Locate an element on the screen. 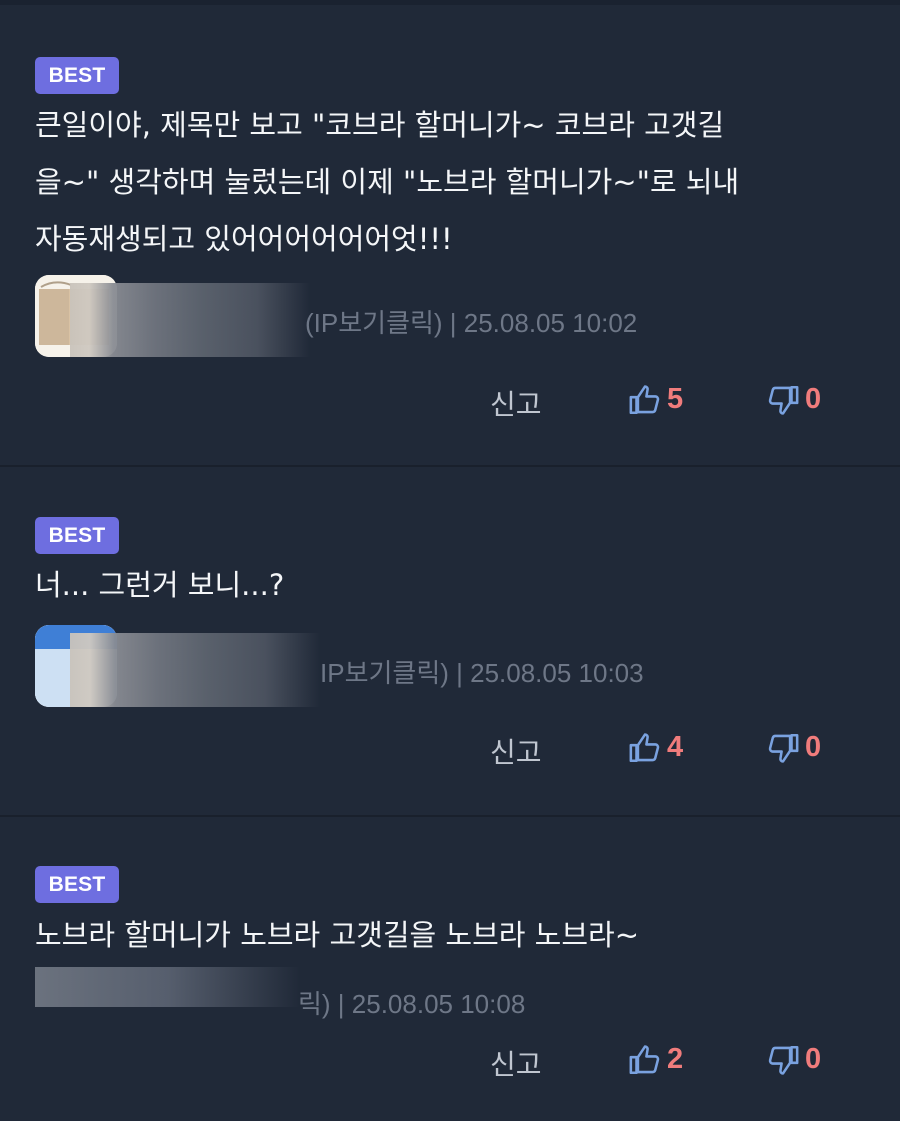  comment-meta: IP보기클릭) | 25.08.05 10:03 is located at coordinates (482, 673).